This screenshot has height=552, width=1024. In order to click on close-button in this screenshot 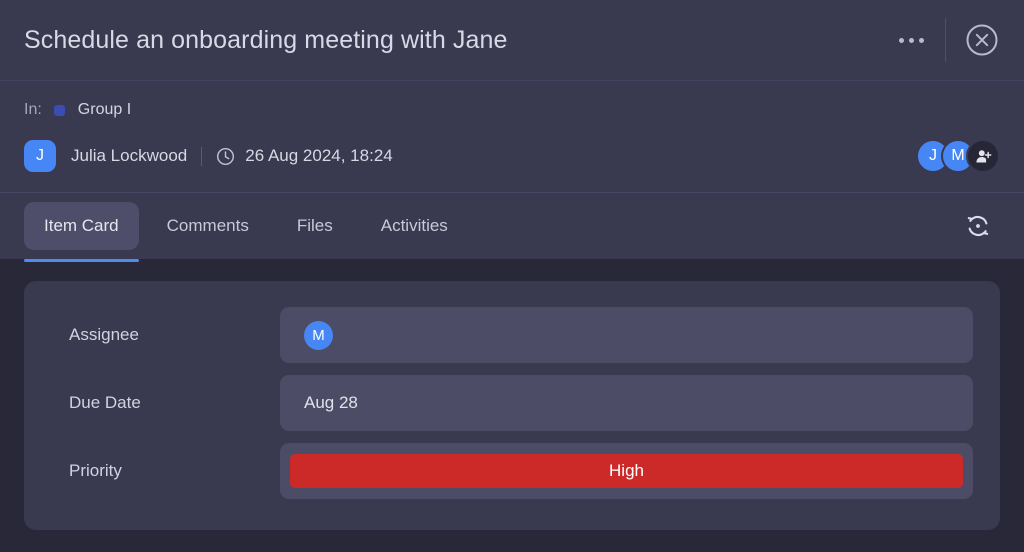, I will do `click(982, 40)`.